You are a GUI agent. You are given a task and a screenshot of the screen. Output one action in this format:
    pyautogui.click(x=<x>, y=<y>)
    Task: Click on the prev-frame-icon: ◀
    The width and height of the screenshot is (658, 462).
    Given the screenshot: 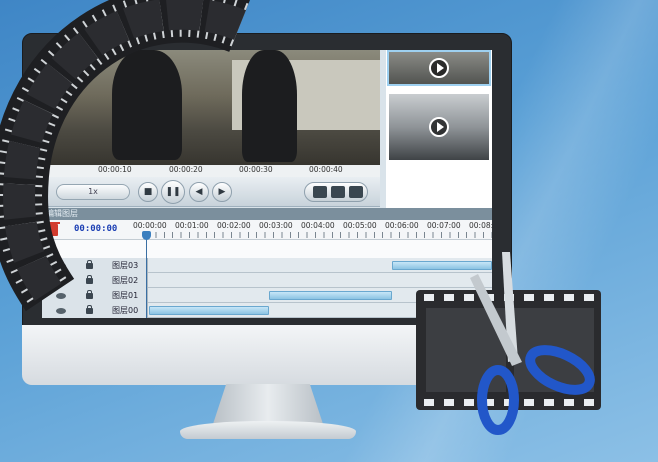 What is the action you would take?
    pyautogui.click(x=199, y=192)
    